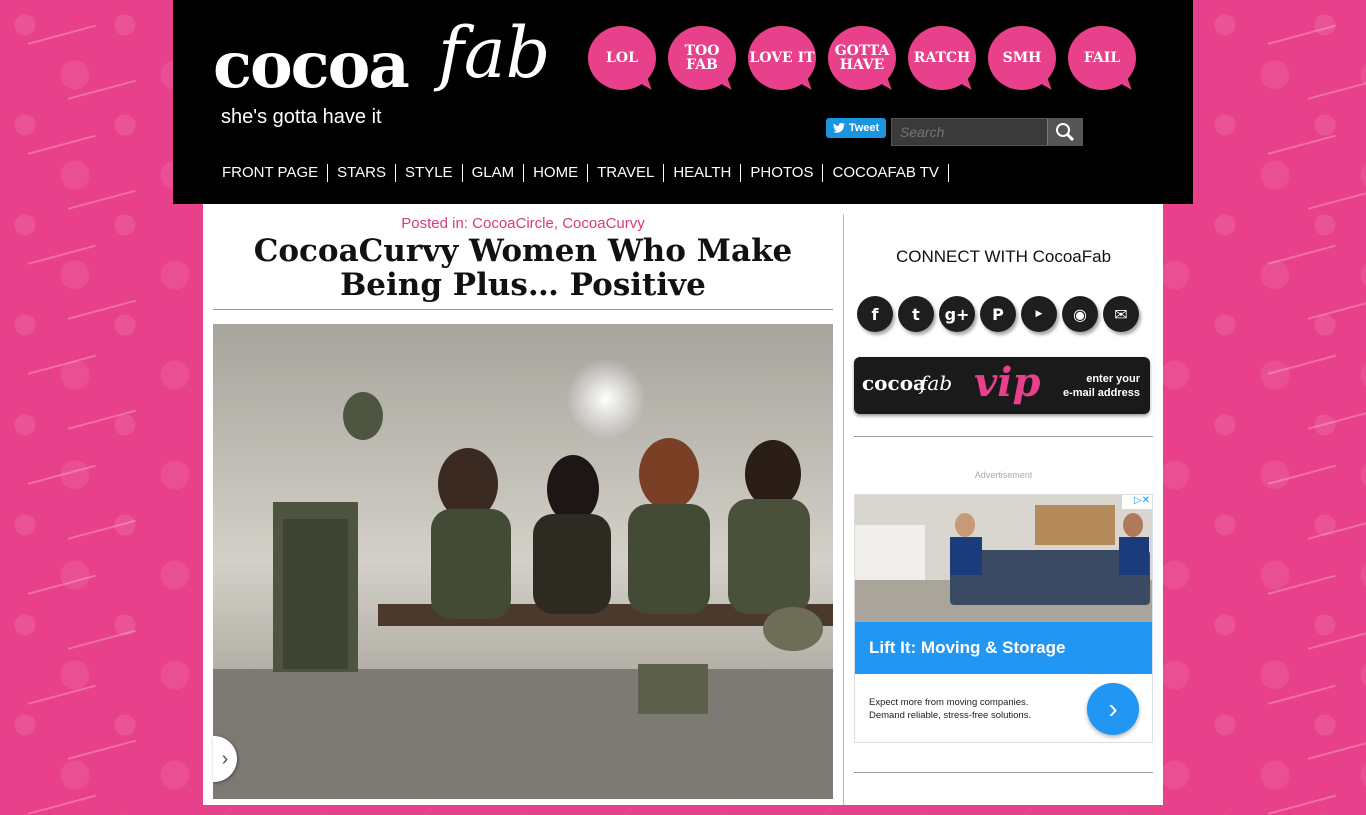 The width and height of the screenshot is (1366, 815). What do you see at coordinates (916, 314) in the screenshot?
I see `twitter-icon: t` at bounding box center [916, 314].